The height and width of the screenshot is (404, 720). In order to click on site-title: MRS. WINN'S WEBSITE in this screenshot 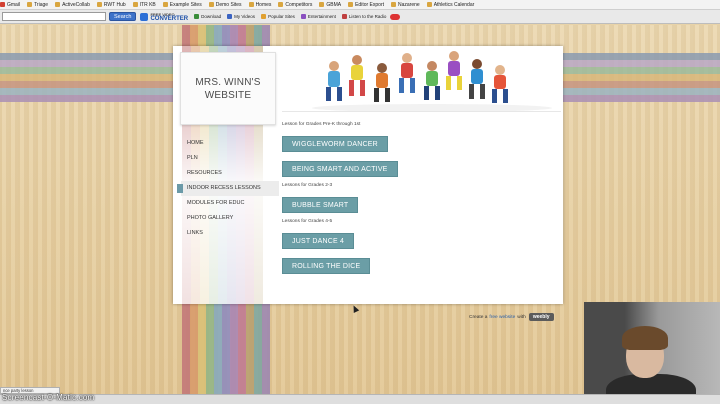, I will do `click(228, 88)`.